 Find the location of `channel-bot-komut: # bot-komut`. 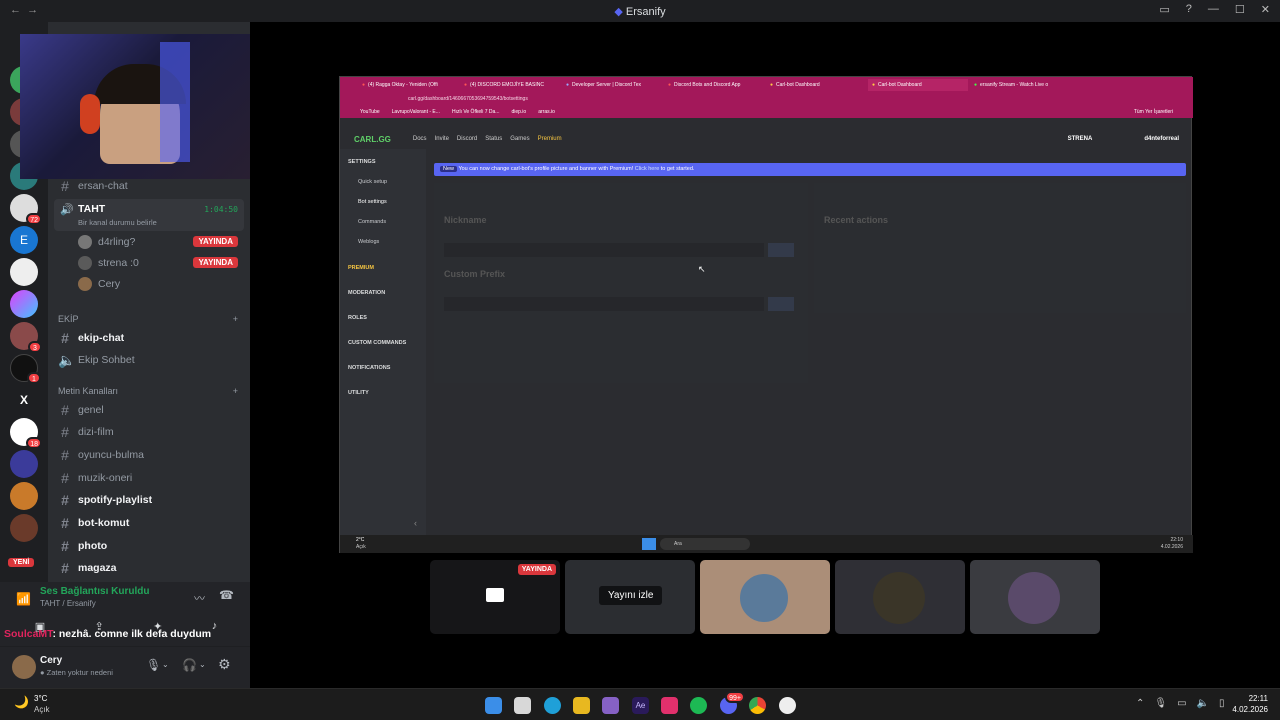

channel-bot-komut: # bot-komut is located at coordinates (151, 523).